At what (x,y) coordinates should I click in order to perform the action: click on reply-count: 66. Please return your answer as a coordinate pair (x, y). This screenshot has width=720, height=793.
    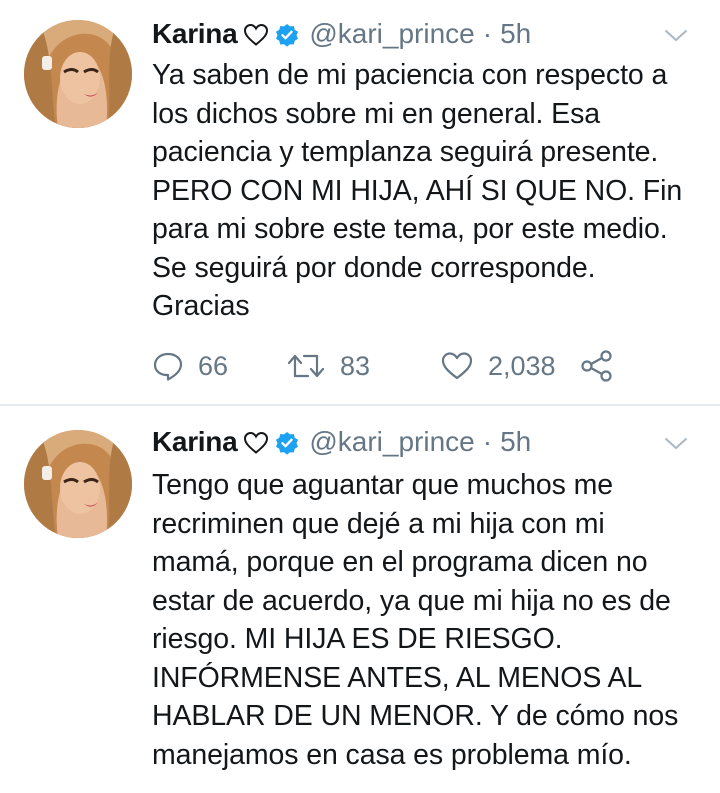
    Looking at the image, I should click on (213, 365).